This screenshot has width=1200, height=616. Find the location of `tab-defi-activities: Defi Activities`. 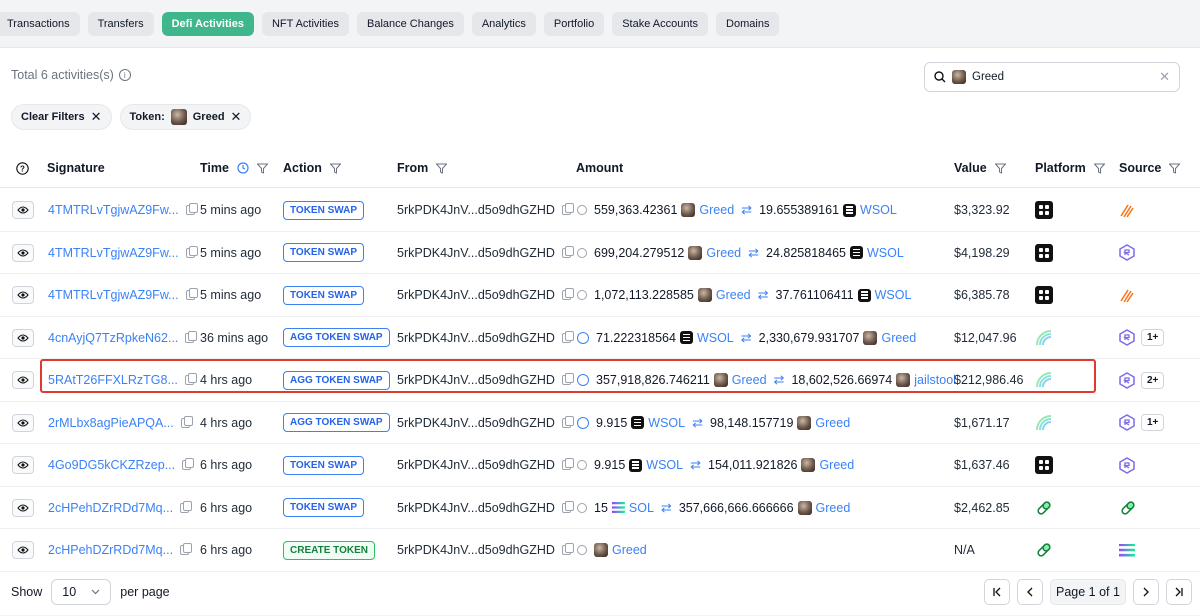

tab-defi-activities: Defi Activities is located at coordinates (207, 24).